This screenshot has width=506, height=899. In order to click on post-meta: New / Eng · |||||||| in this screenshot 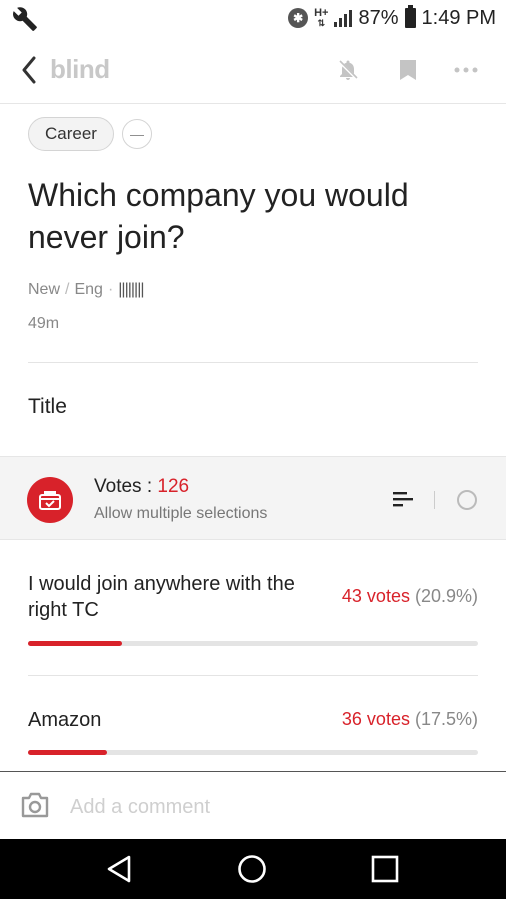, I will do `click(86, 290)`.